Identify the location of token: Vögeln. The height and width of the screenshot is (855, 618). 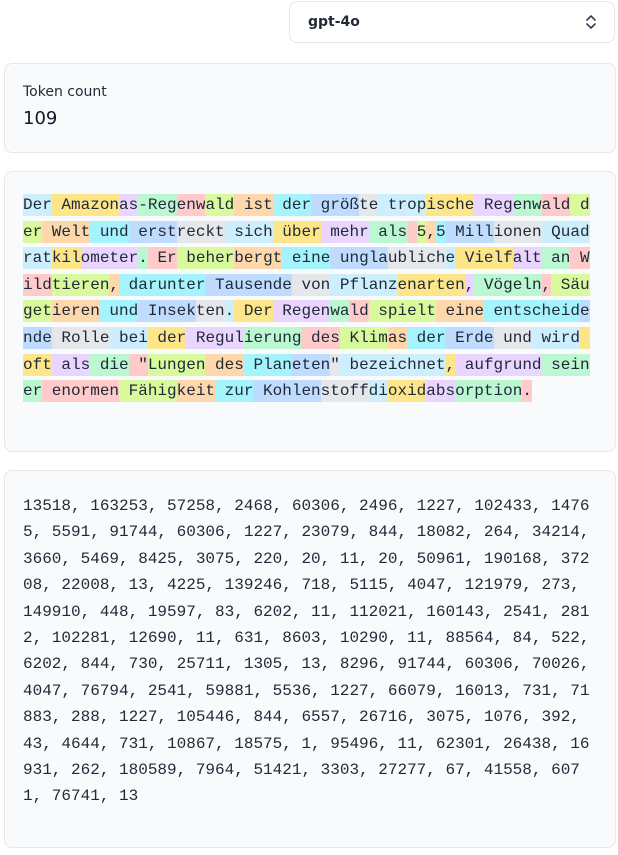
(508, 284).